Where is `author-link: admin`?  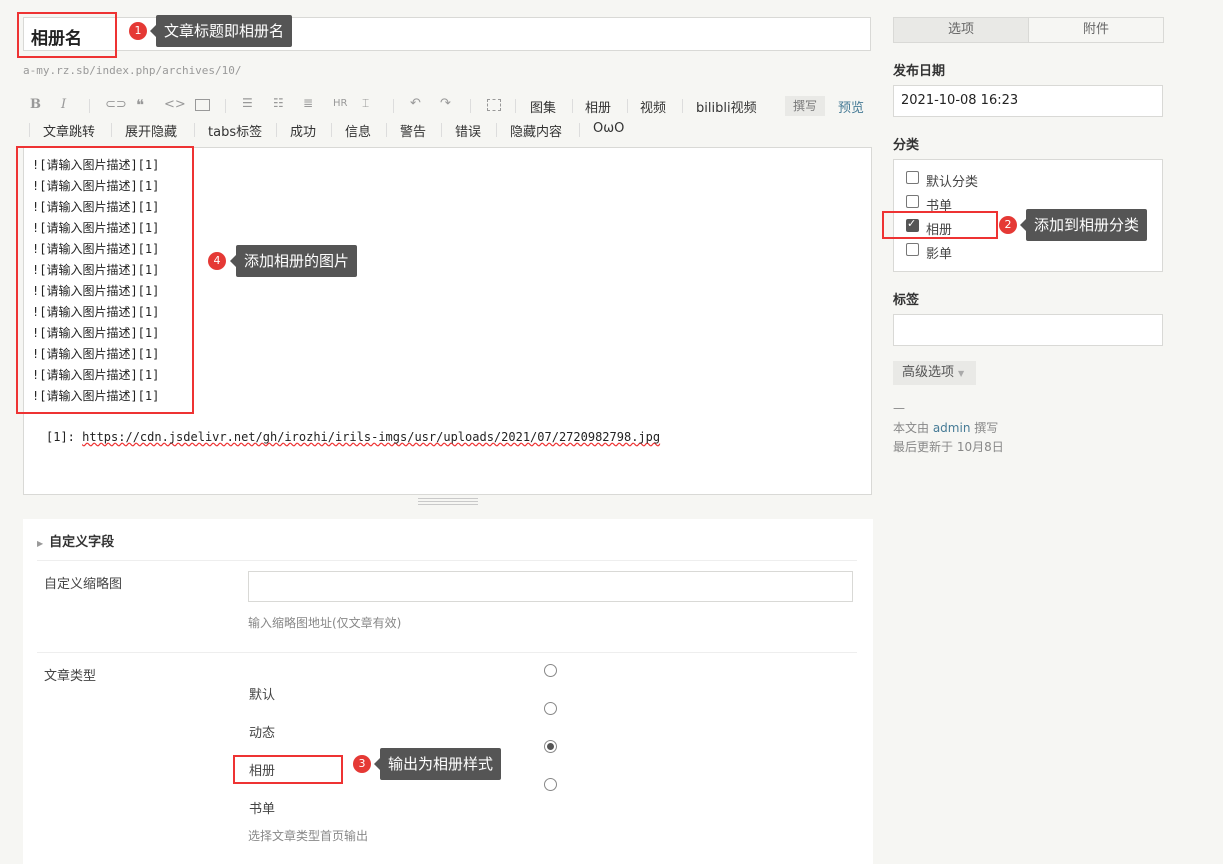 author-link: admin is located at coordinates (952, 428).